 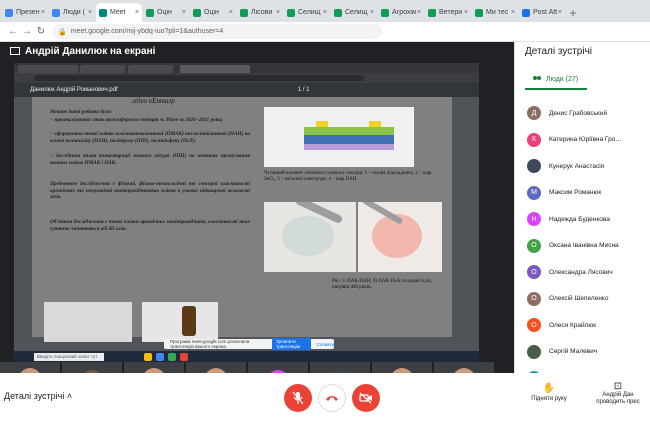 What do you see at coordinates (562, 79) in the screenshot?
I see `tab-people-label: Люди (27)` at bounding box center [562, 79].